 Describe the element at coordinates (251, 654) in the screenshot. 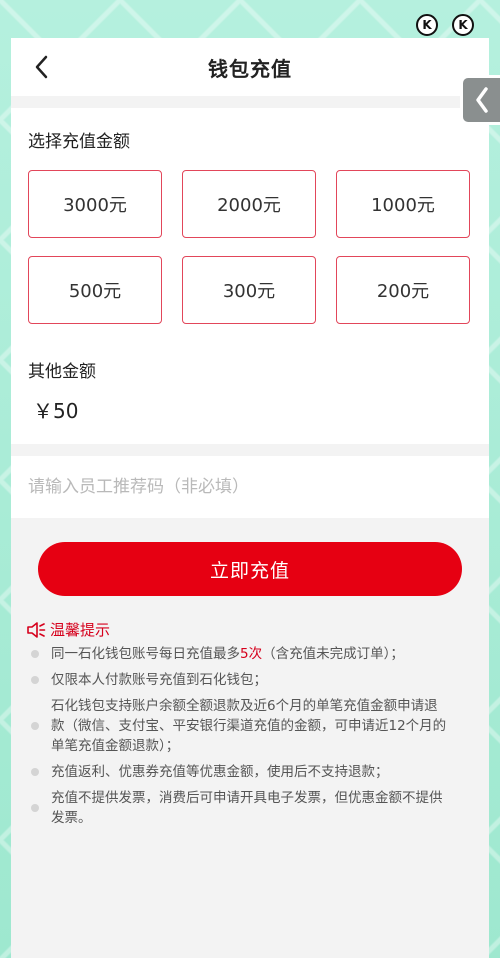

I see `tip-highlight: 5次` at that location.